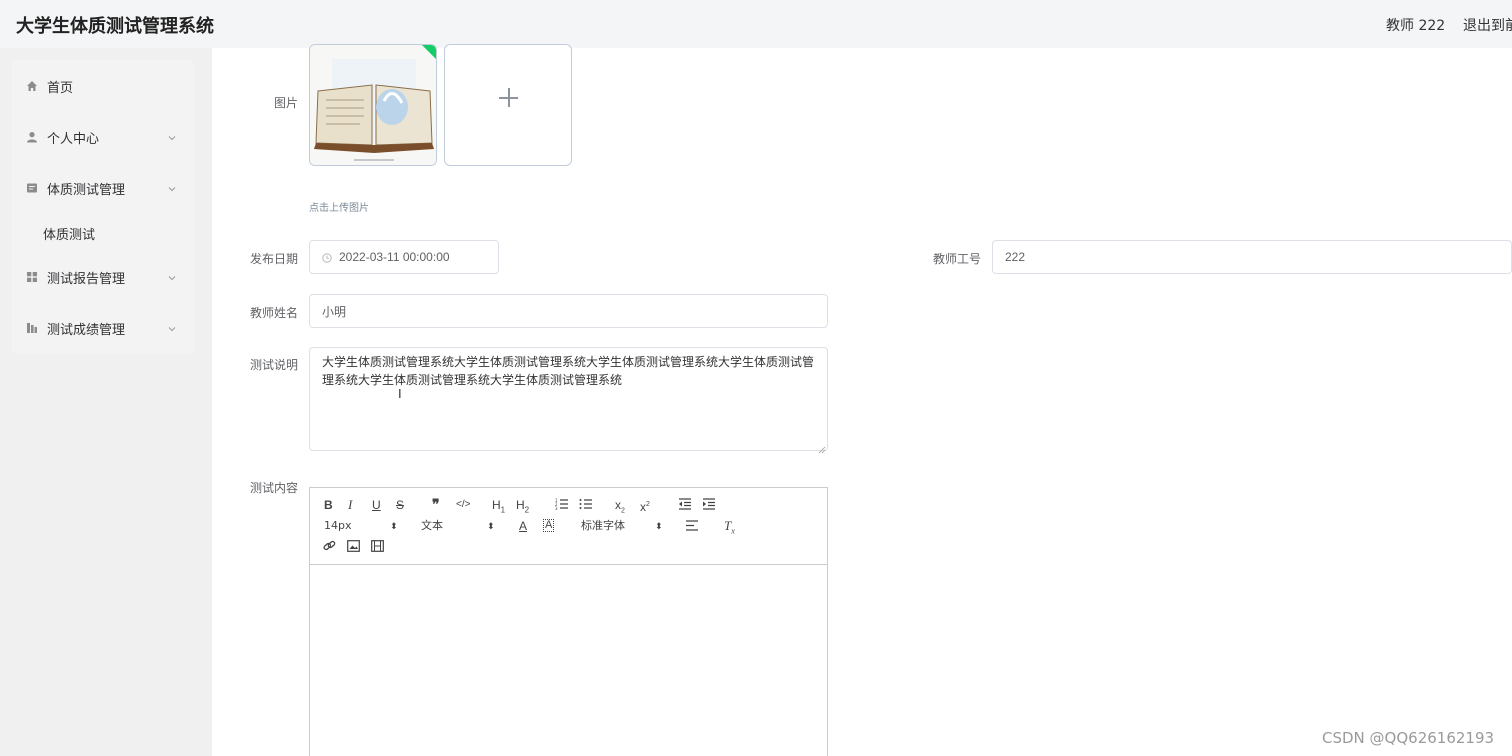 Image resolution: width=1512 pixels, height=756 pixels. Describe the element at coordinates (334, 311) in the screenshot. I see `teacher-name-value: 小明` at that location.